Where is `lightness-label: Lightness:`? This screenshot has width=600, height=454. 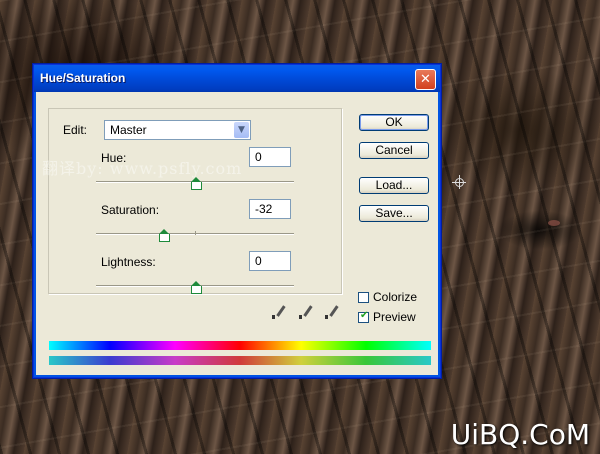 lightness-label: Lightness: is located at coordinates (128, 262).